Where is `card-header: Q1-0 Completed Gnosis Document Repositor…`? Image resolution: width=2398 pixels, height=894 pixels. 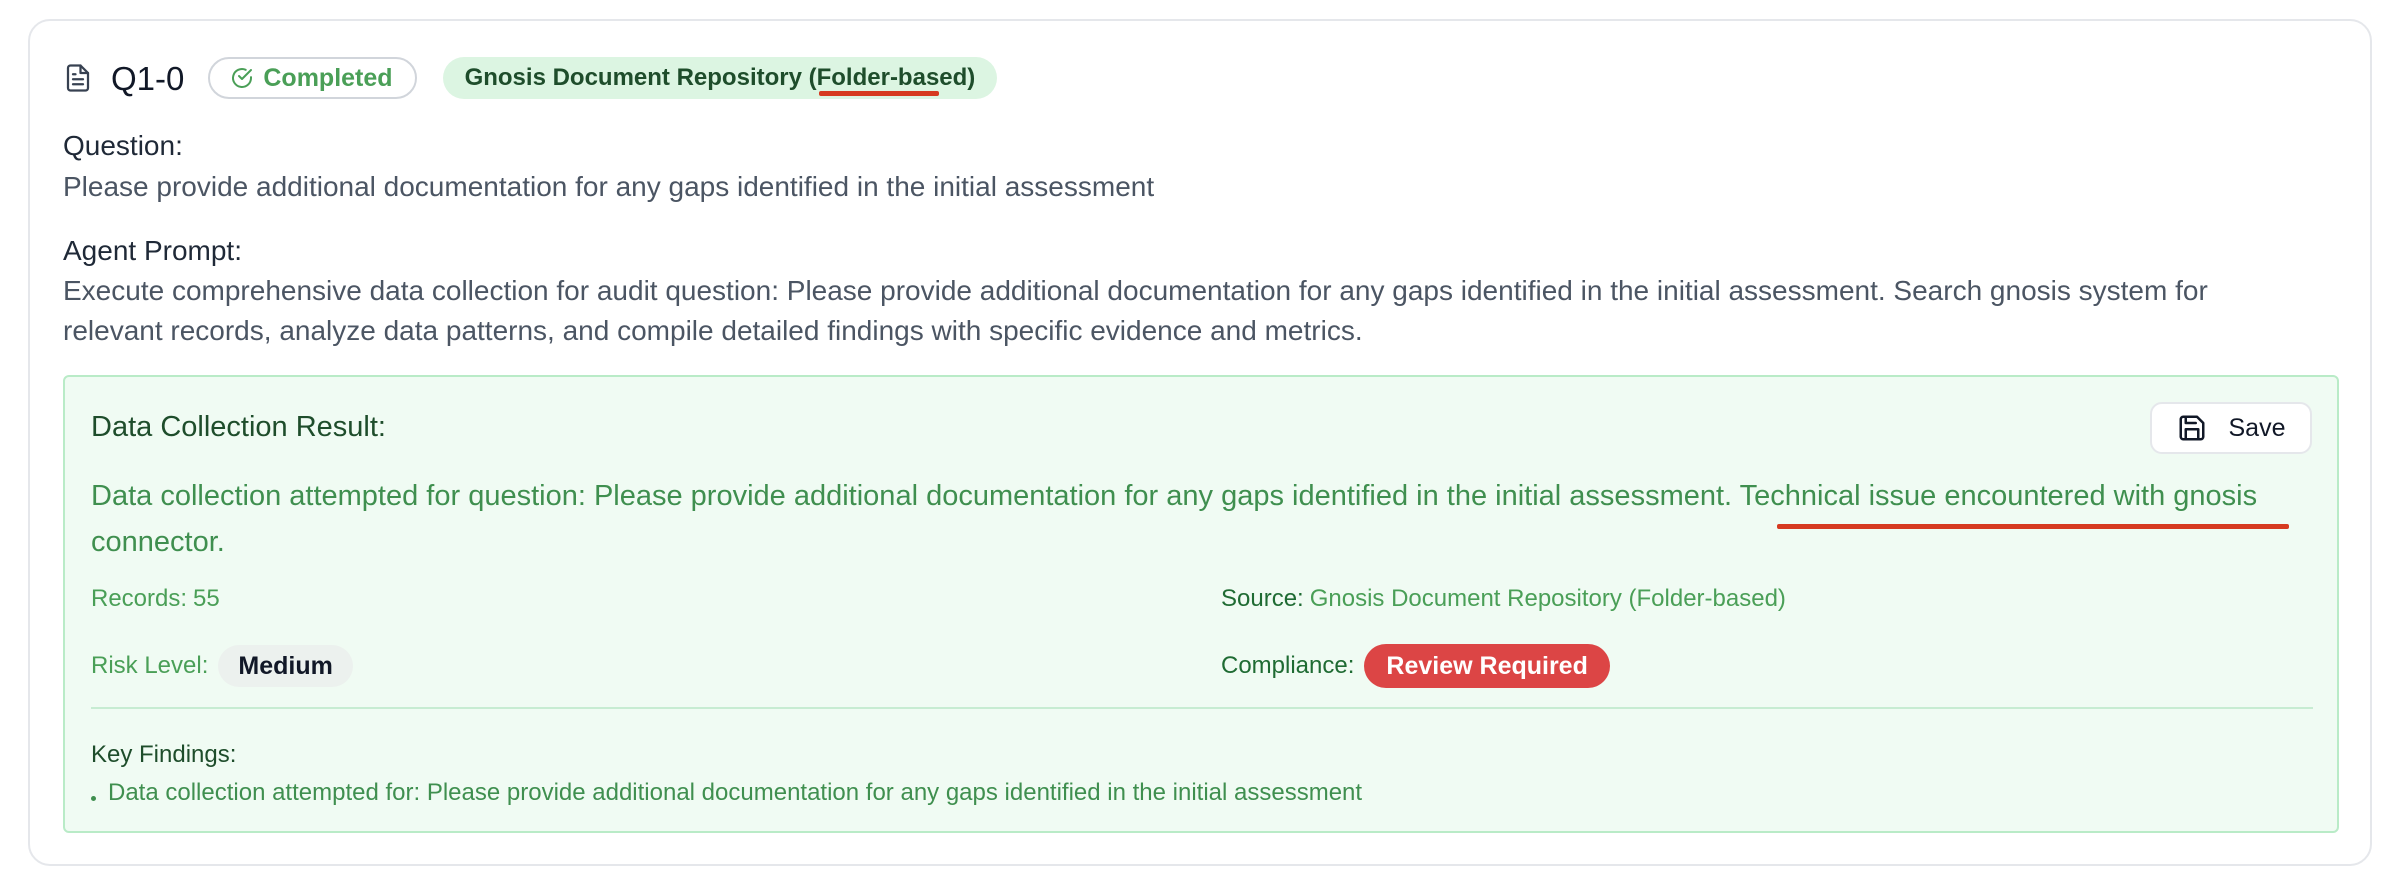
card-header: Q1-0 Completed Gnosis Document Repositor… is located at coordinates (530, 78).